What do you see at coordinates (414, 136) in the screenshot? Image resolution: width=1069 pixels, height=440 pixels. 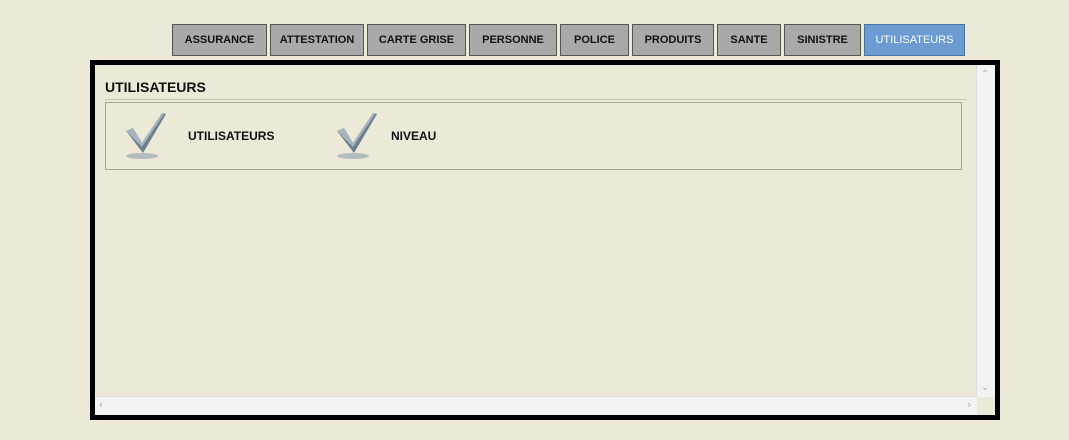 I see `menu-item-label: NIVEAU` at bounding box center [414, 136].